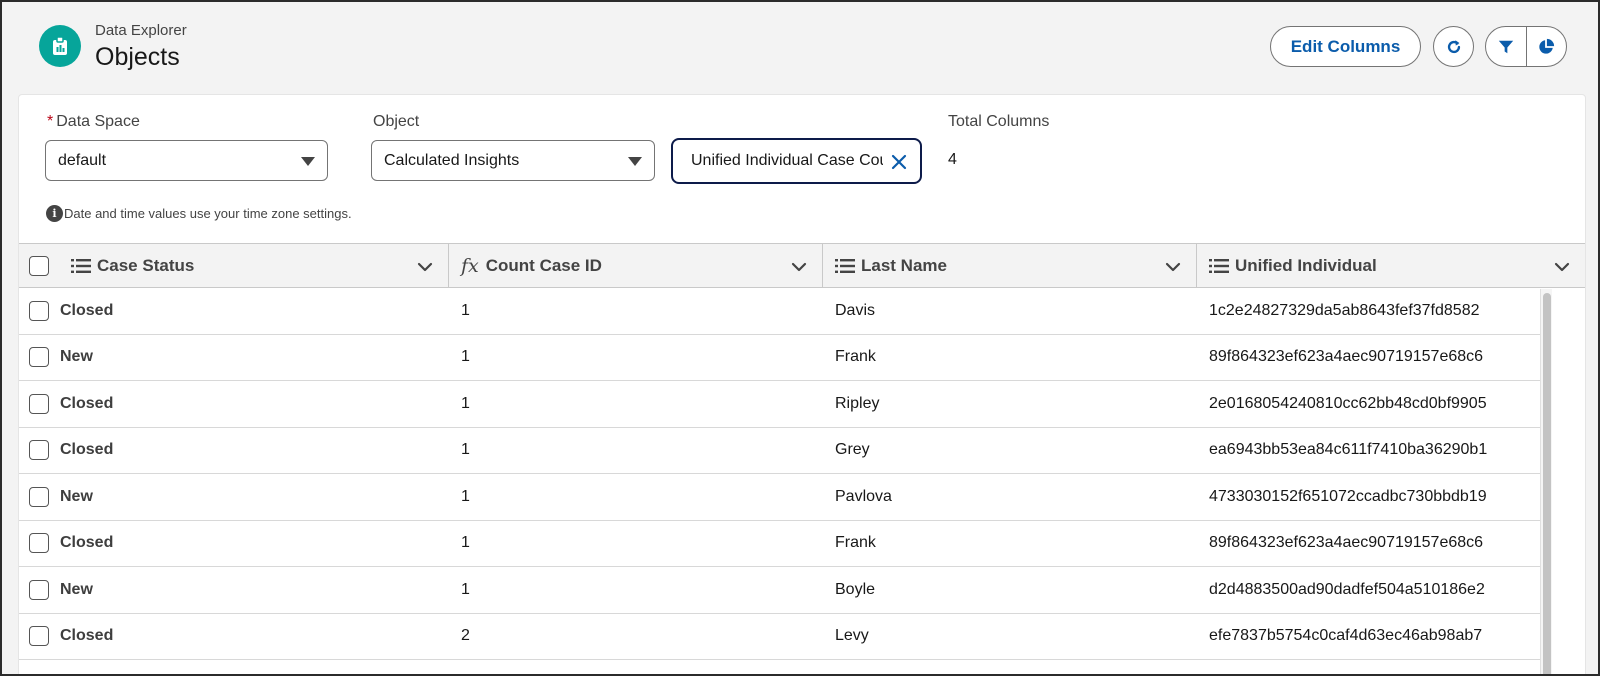  What do you see at coordinates (1346, 636) in the screenshot?
I see `cell-unified-individual: efe7837b5754c0caf4d63ec46ab98ab7` at bounding box center [1346, 636].